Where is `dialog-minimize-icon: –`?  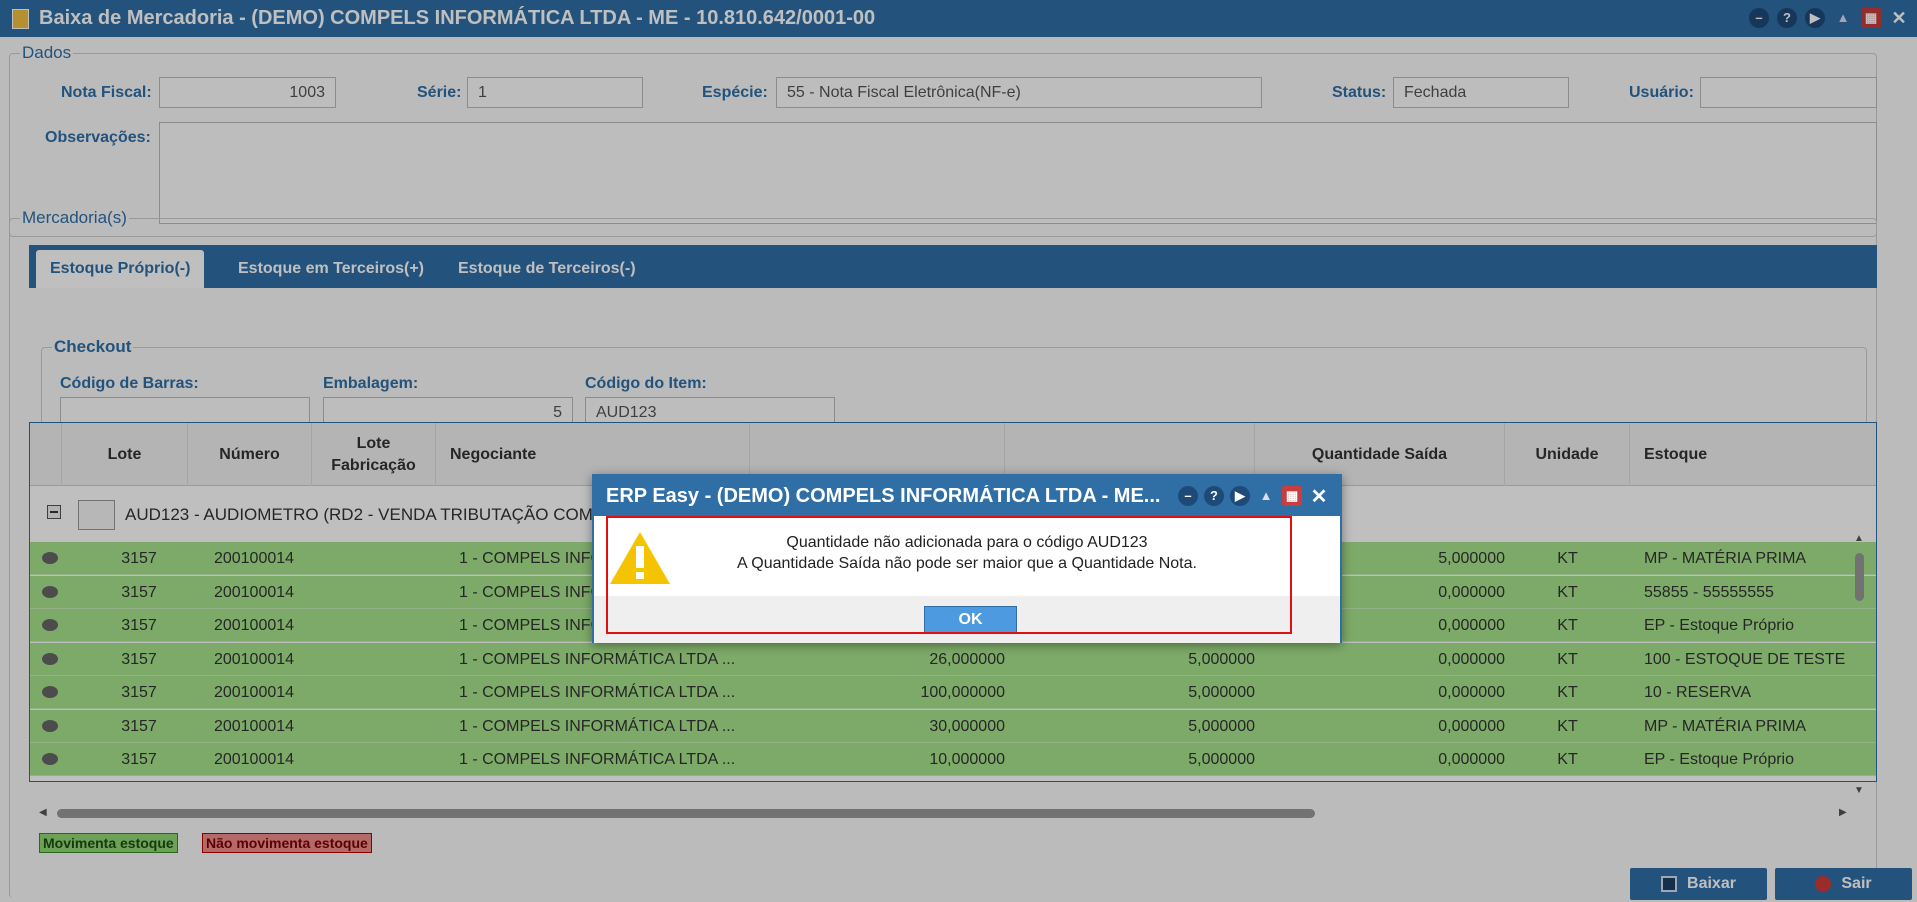
dialog-minimize-icon: – is located at coordinates (1188, 496).